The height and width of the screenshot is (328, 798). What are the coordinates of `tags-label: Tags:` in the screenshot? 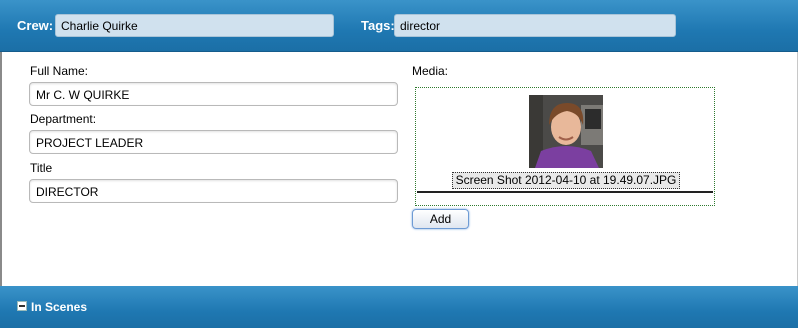 It's located at (378, 25).